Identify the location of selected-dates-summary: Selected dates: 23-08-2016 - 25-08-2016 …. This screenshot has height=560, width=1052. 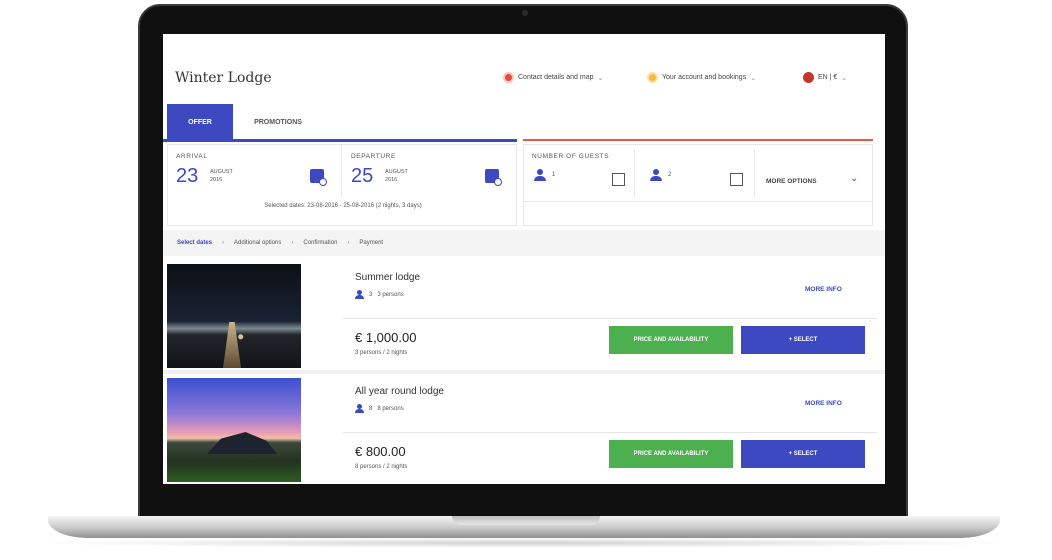
(343, 206).